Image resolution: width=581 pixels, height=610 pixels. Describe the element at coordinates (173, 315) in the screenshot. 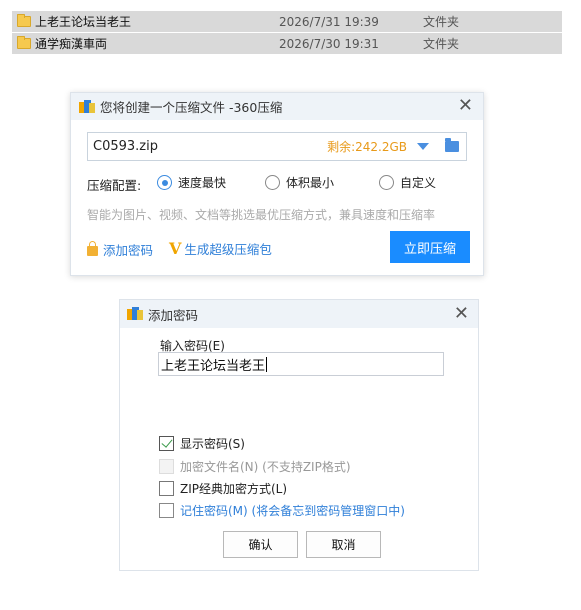

I see `password-dialog-title: 添加密码` at that location.